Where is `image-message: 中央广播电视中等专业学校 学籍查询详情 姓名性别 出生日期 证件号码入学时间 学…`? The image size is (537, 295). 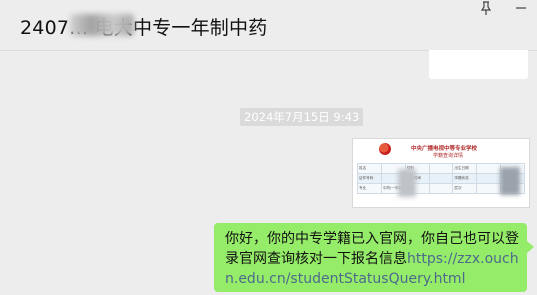
image-message: 中央广播电视中等专业学校 学籍查询详情 姓名性别 出生日期 证件号码入学时间 学… is located at coordinates (441, 173).